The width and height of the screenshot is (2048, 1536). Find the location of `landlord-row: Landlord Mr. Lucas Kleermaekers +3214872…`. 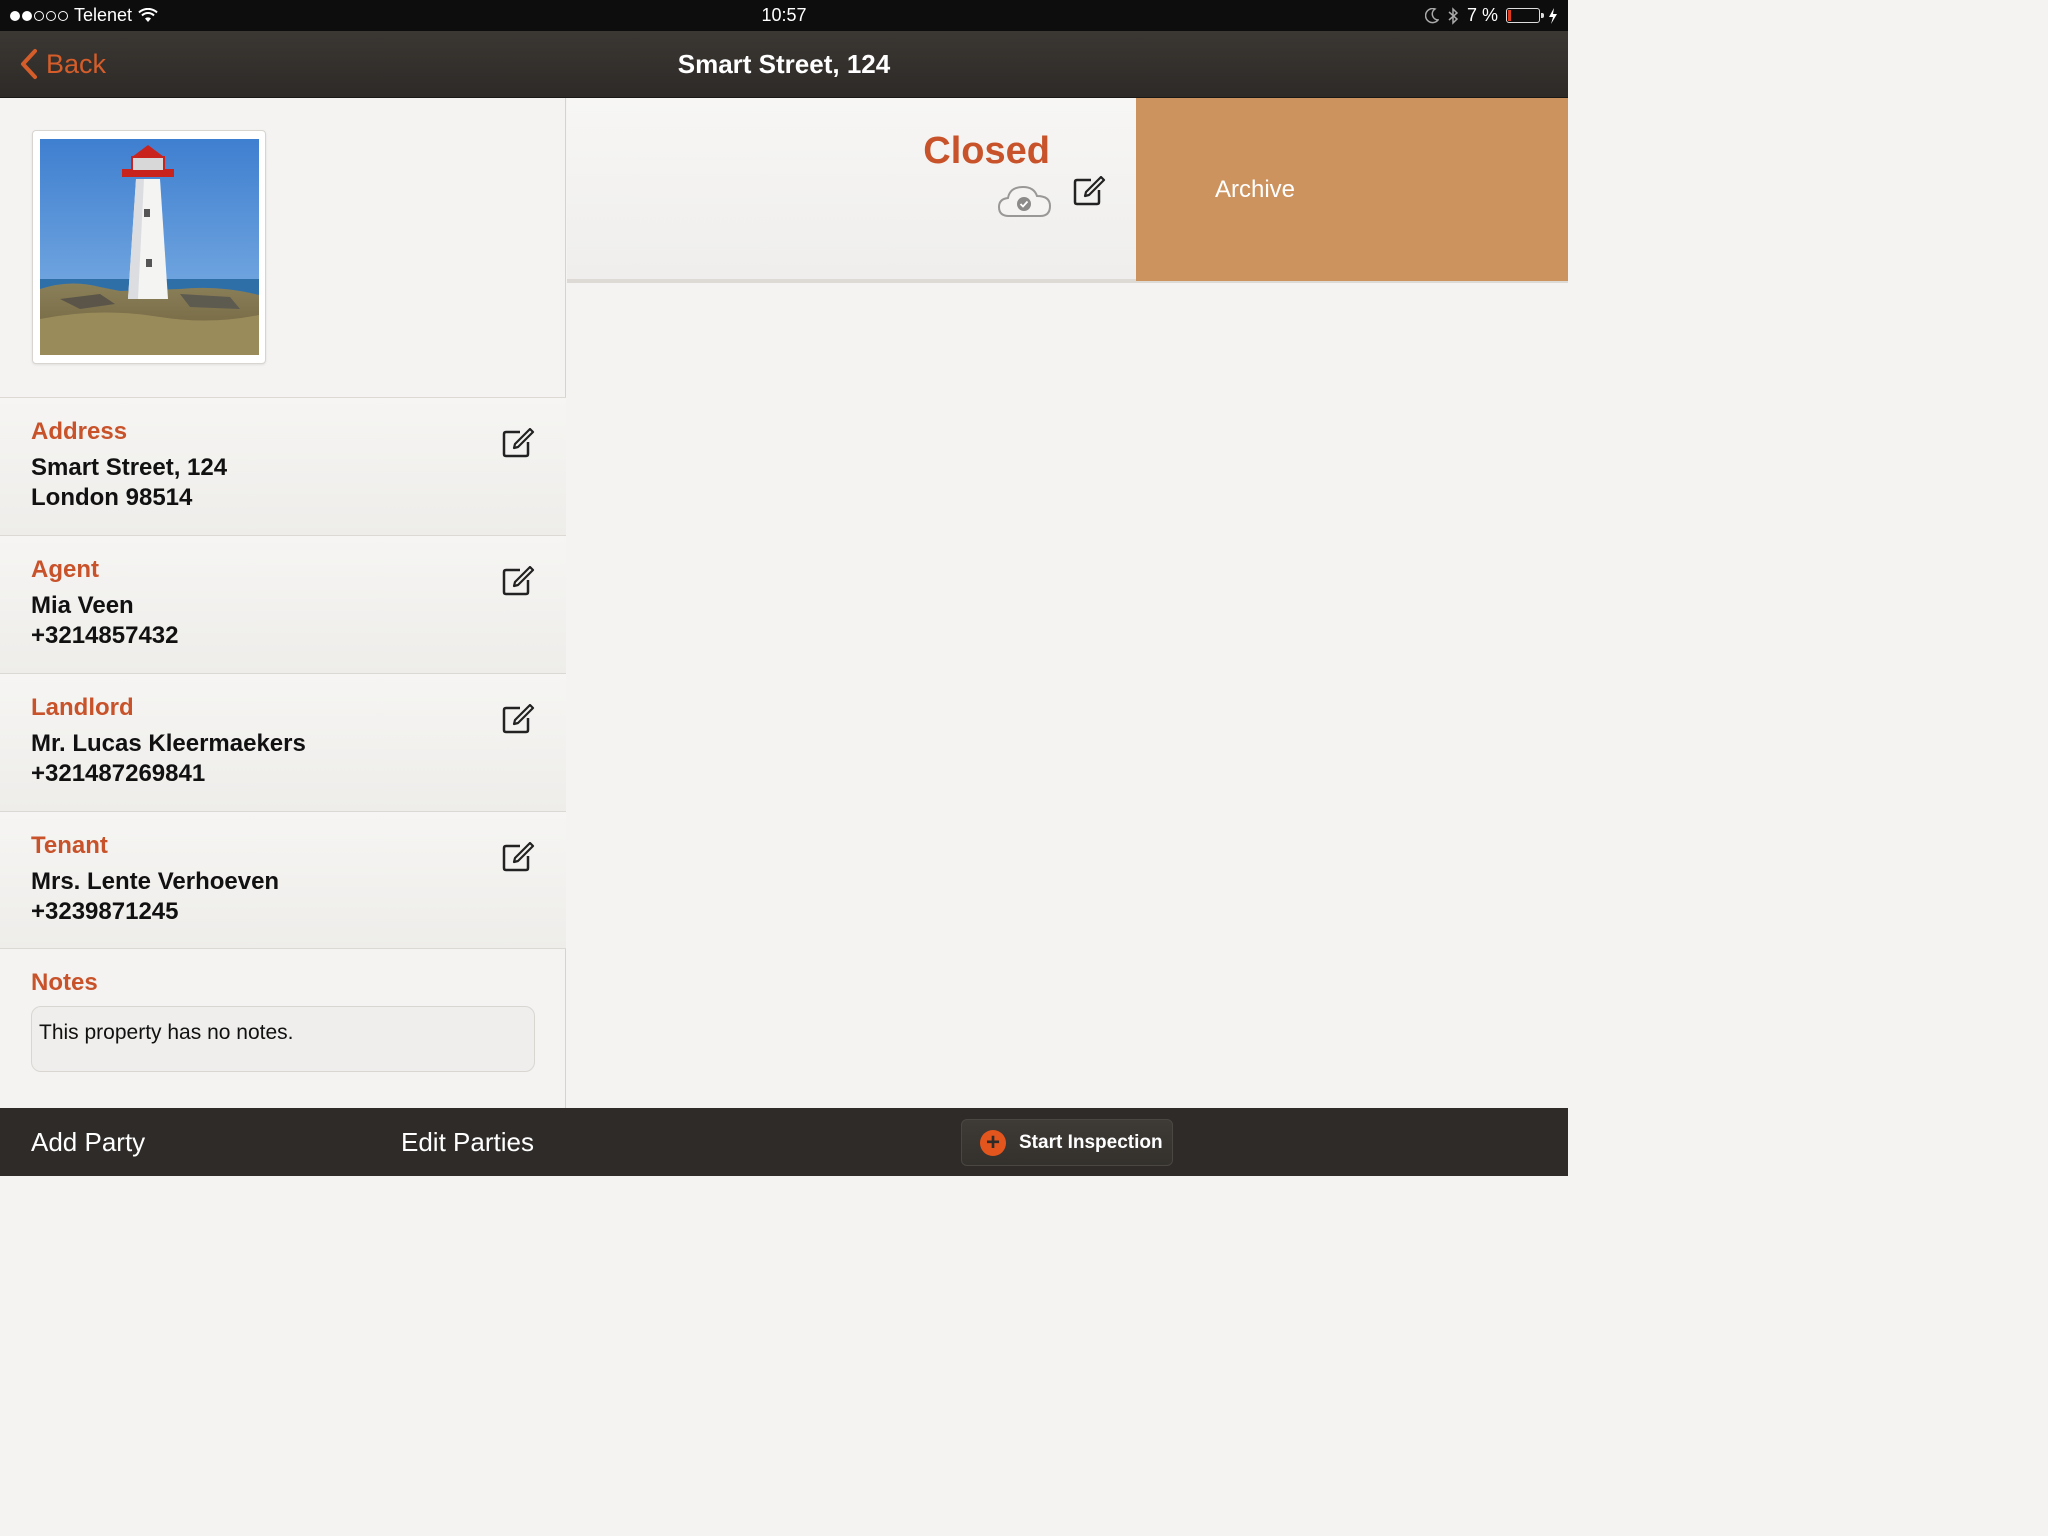

landlord-row: Landlord Mr. Lucas Kleermaekers +3214872… is located at coordinates (283, 742).